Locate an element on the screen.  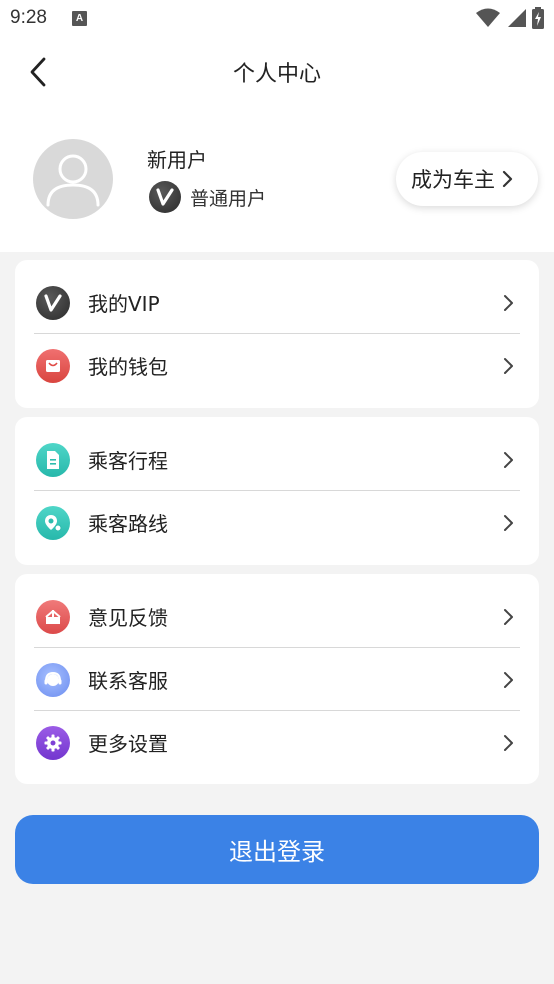
menu-item-contact-service: 联系客服 is located at coordinates (277, 679).